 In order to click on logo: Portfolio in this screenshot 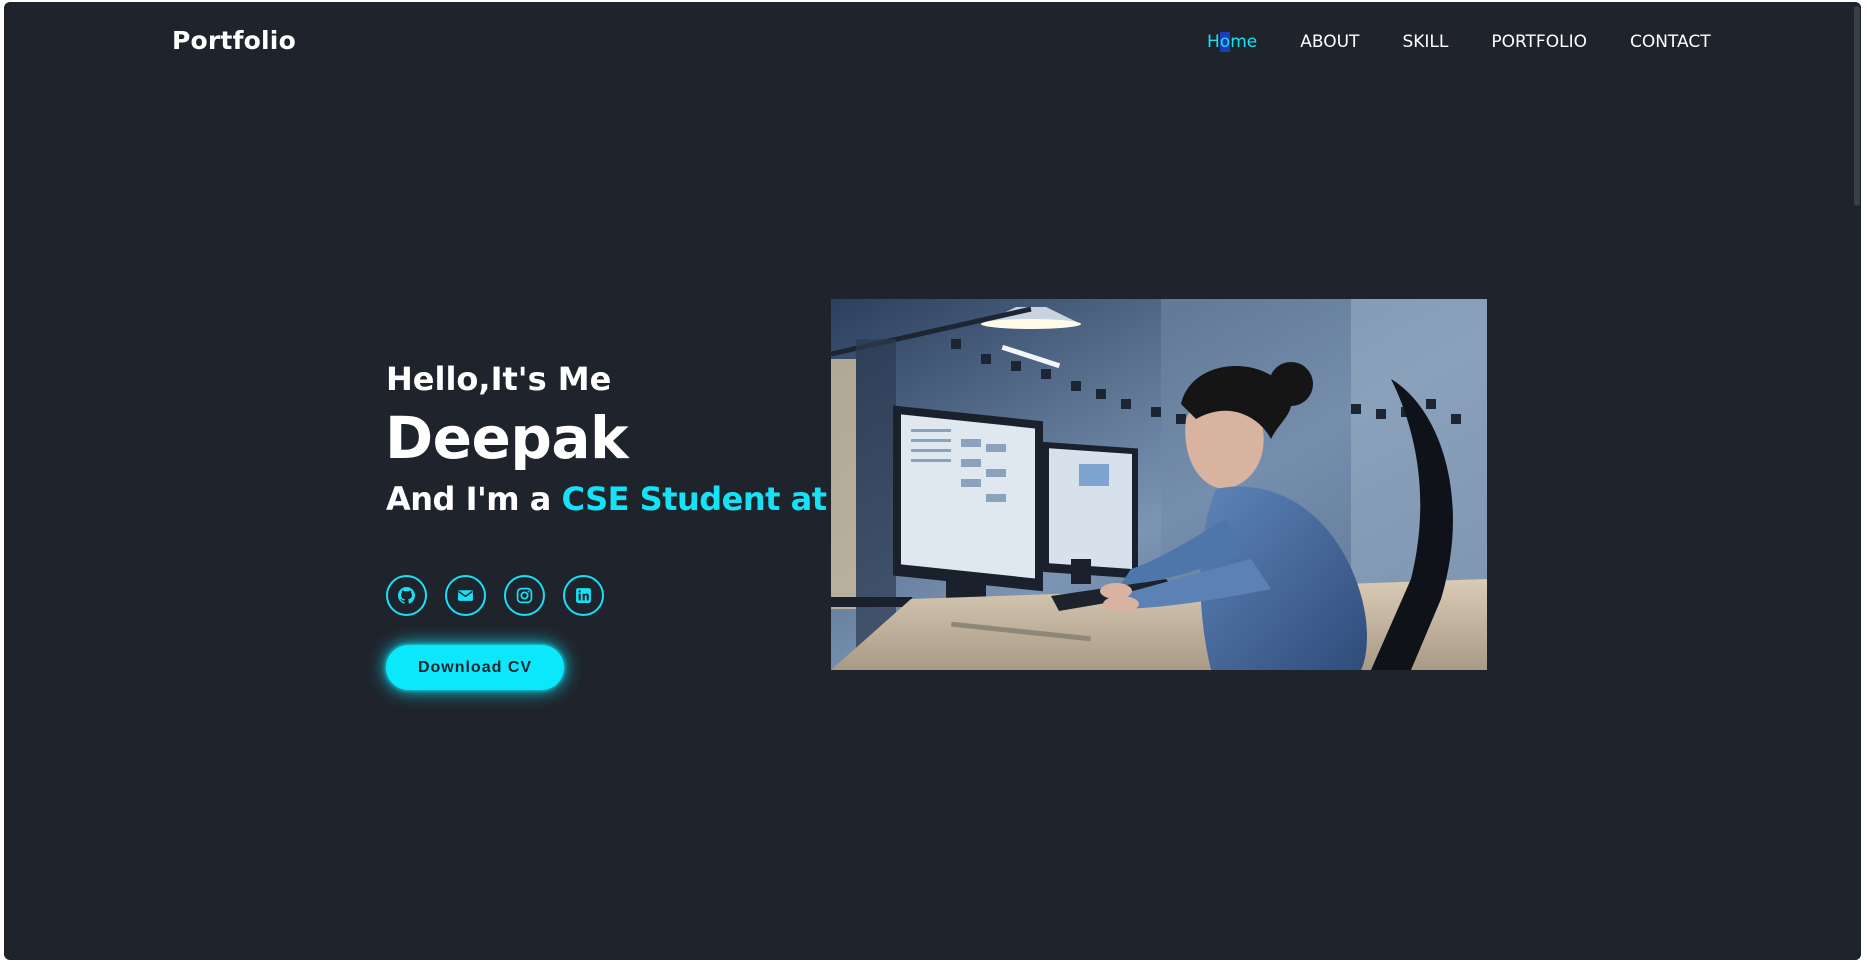, I will do `click(234, 40)`.